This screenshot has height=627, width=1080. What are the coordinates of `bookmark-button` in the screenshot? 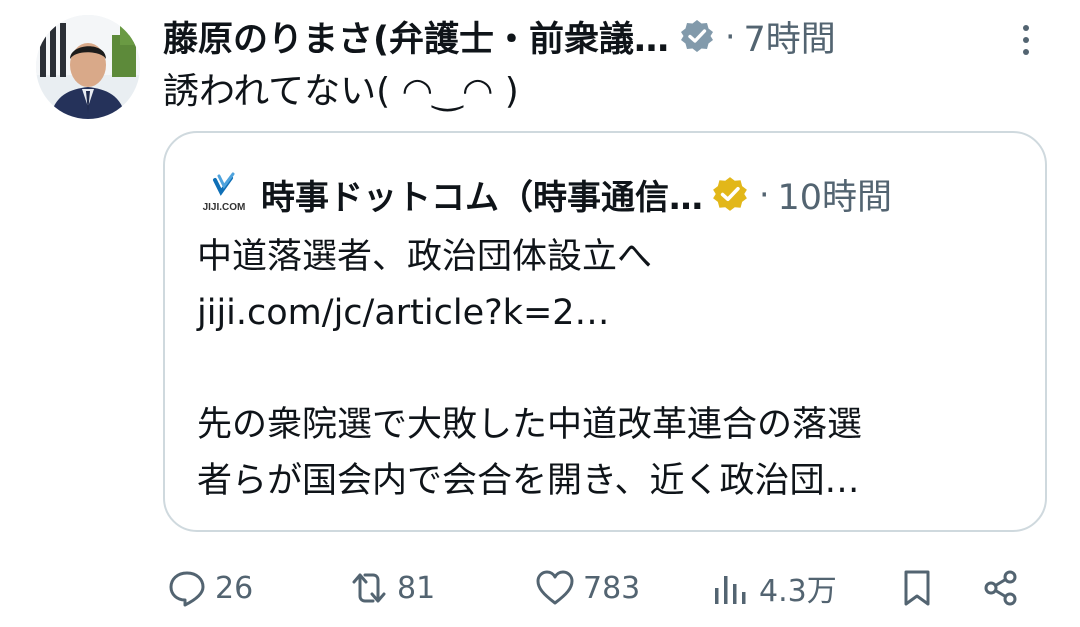 It's located at (917, 588).